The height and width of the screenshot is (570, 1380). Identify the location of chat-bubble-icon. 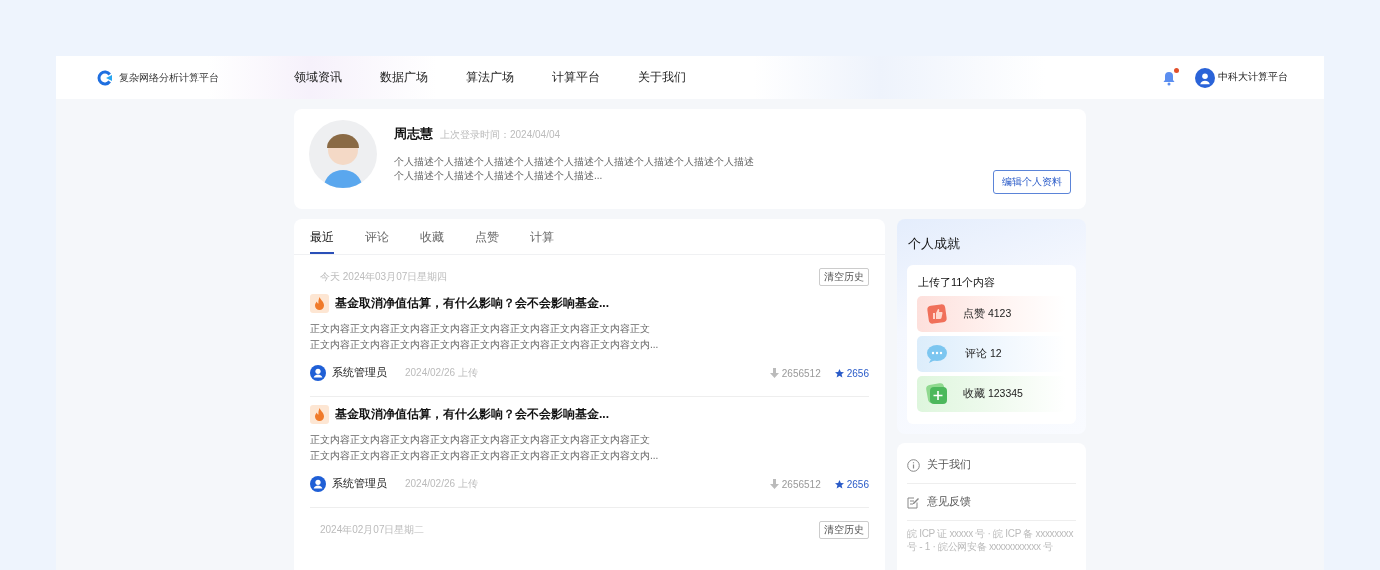
(938, 354).